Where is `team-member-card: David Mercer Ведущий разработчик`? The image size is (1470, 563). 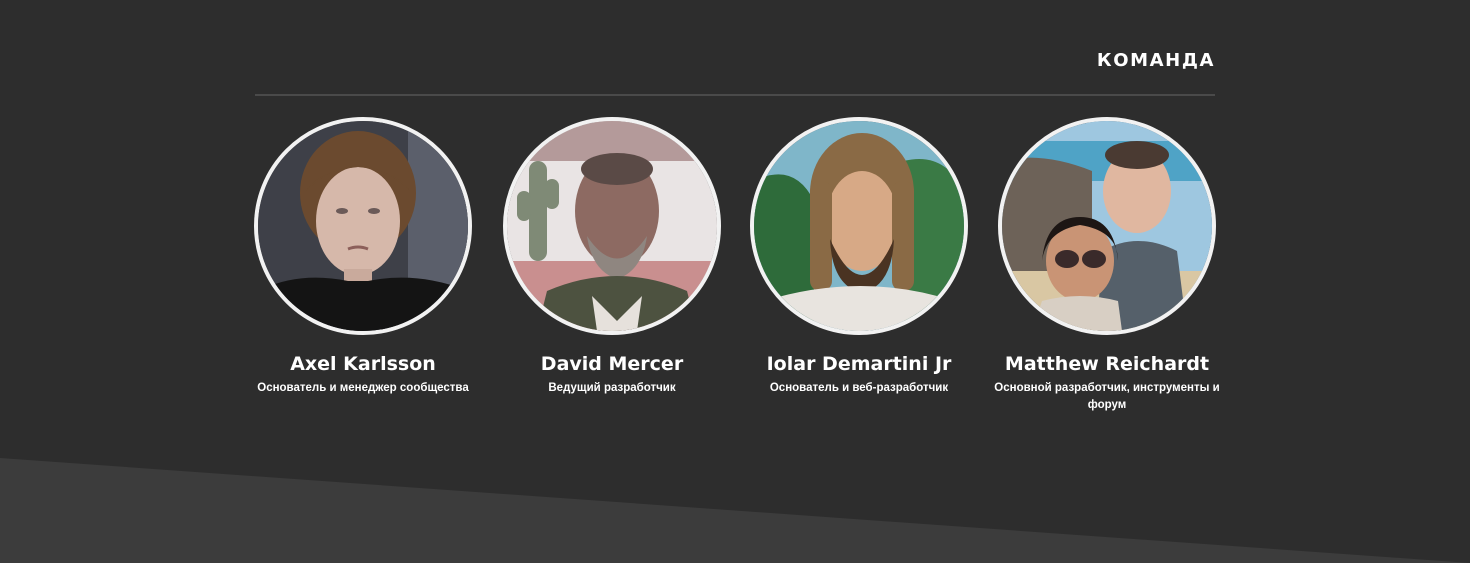 team-member-card: David Mercer Ведущий разработчик is located at coordinates (612, 257).